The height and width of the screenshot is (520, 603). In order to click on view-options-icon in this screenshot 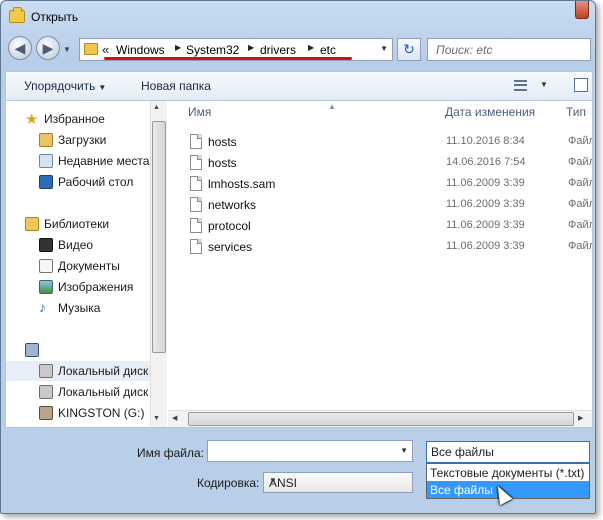, I will do `click(520, 85)`.